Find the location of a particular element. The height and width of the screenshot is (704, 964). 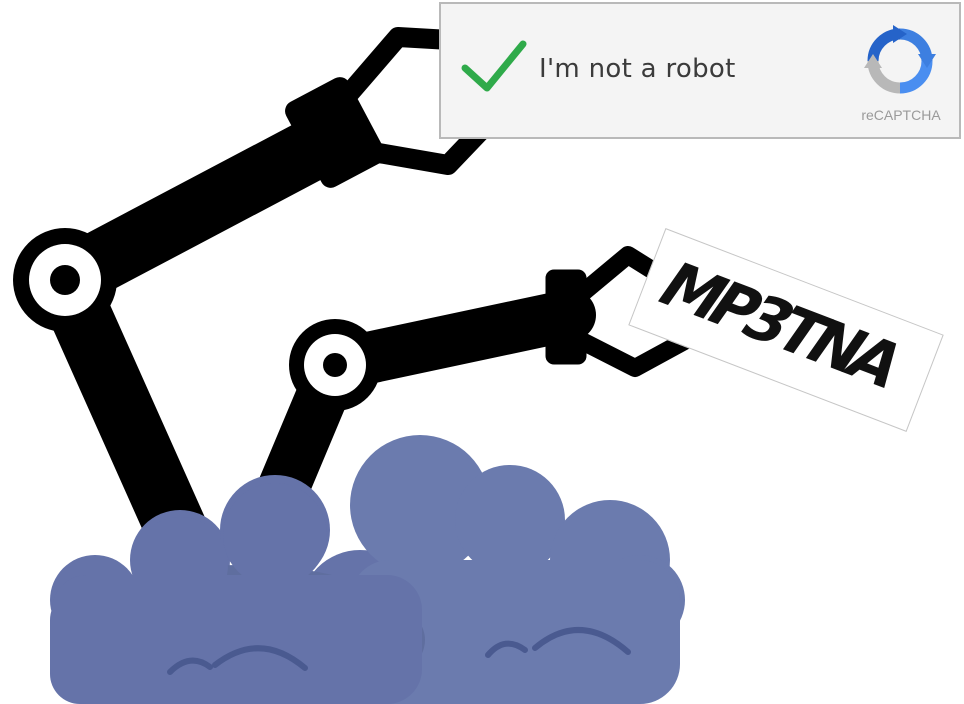

recaptcha-widget: I'm not a robot reCAPTCHA is located at coordinates (700, 70).